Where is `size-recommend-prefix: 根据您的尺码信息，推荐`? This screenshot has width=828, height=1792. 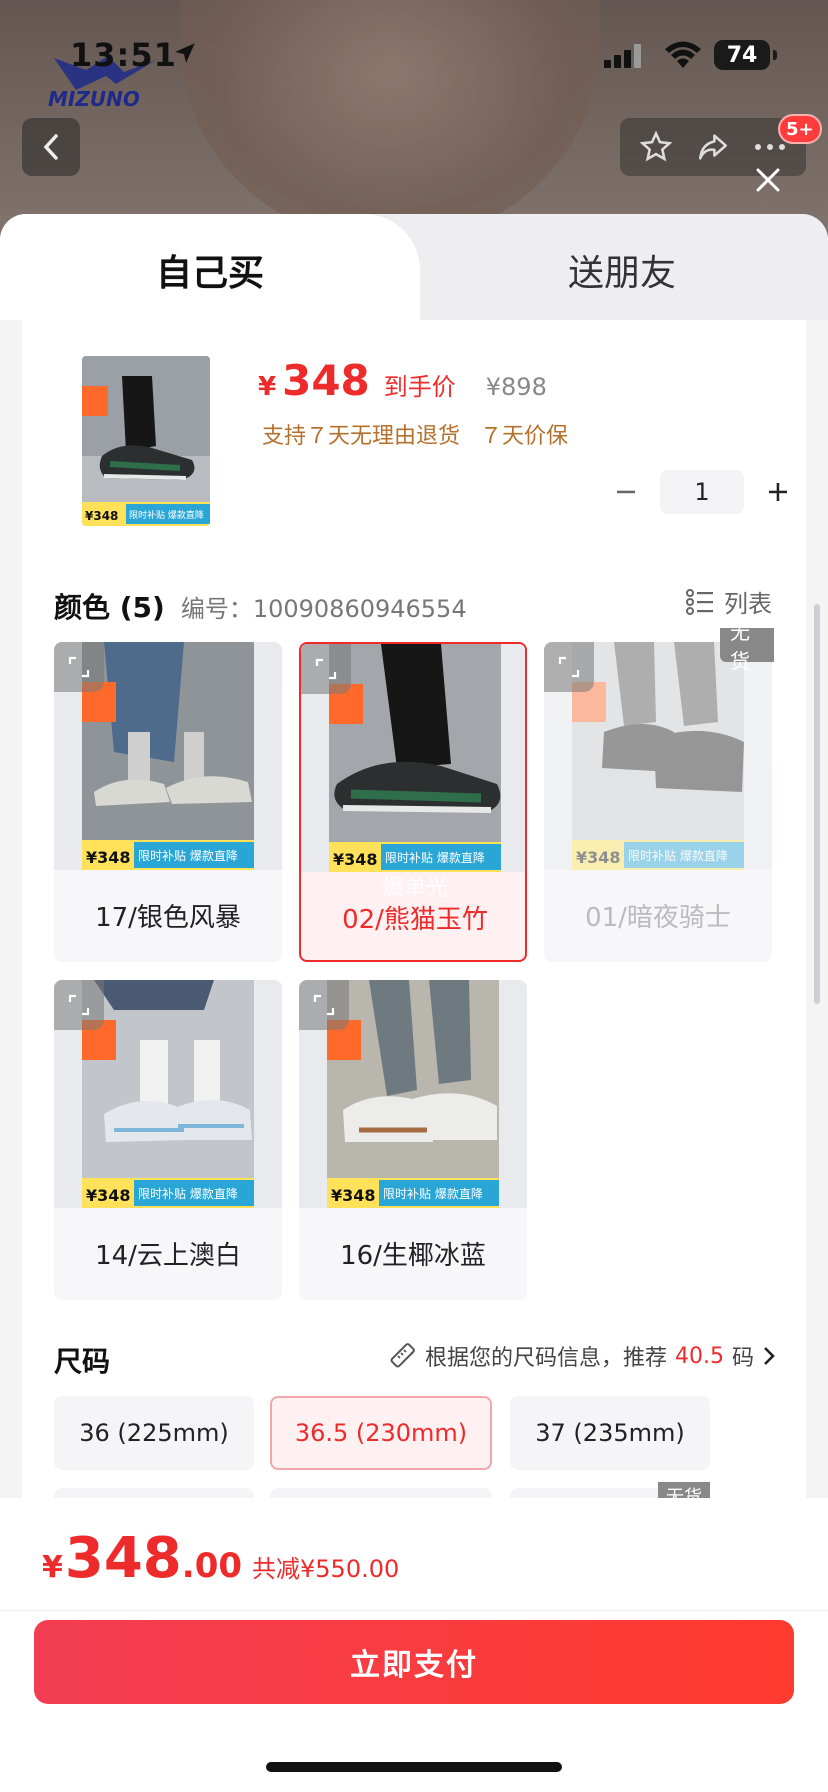 size-recommend-prefix: 根据您的尺码信息，推荐 is located at coordinates (545, 1358).